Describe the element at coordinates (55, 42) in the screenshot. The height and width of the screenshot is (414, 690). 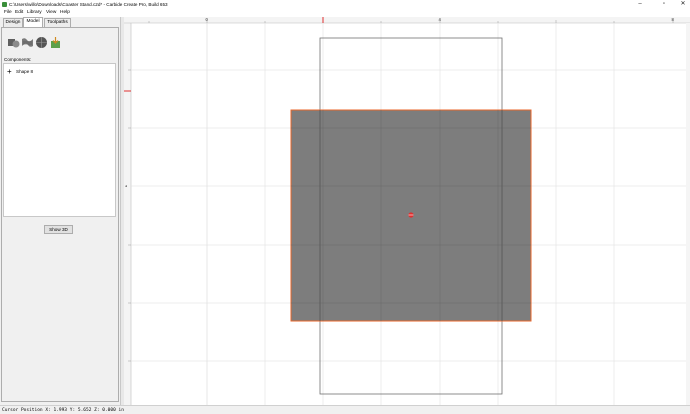
I see `import-model-tool-icon` at that location.